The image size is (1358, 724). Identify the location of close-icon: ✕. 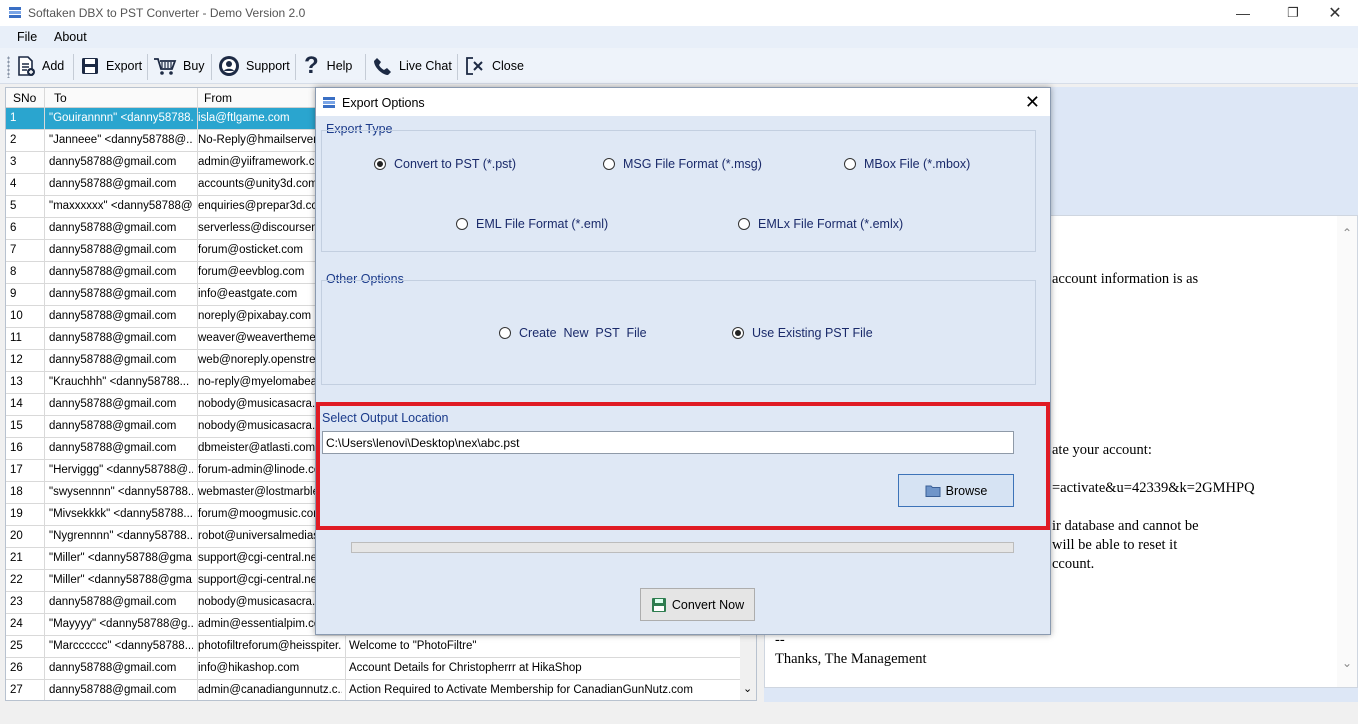
(1335, 13).